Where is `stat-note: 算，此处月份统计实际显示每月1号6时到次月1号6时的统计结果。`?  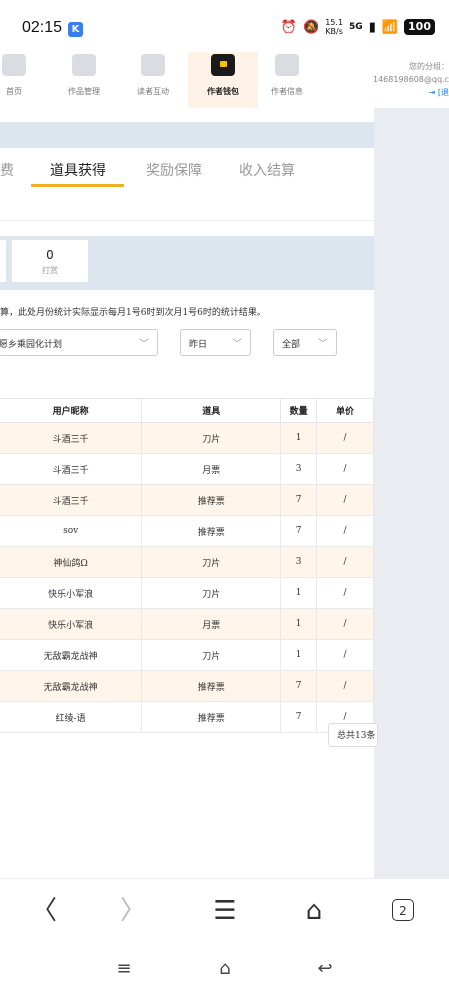
stat-note: 算，此处月份统计实际显示每月1号6时到次月1号6时的统计结果。 is located at coordinates (133, 313).